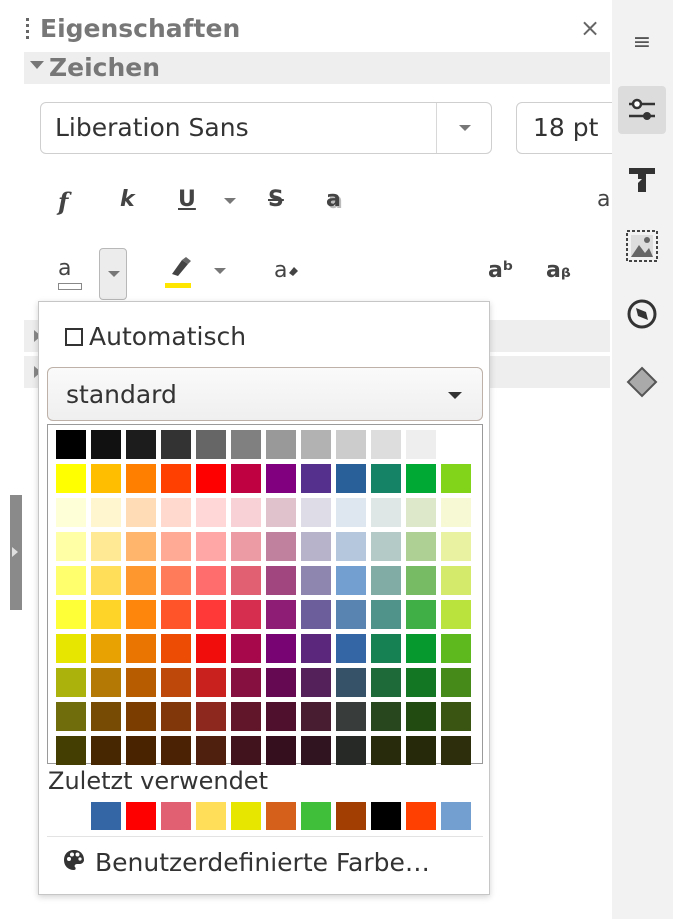 This screenshot has width=673, height=919. What do you see at coordinates (64, 268) in the screenshot?
I see `font-color-button: a` at bounding box center [64, 268].